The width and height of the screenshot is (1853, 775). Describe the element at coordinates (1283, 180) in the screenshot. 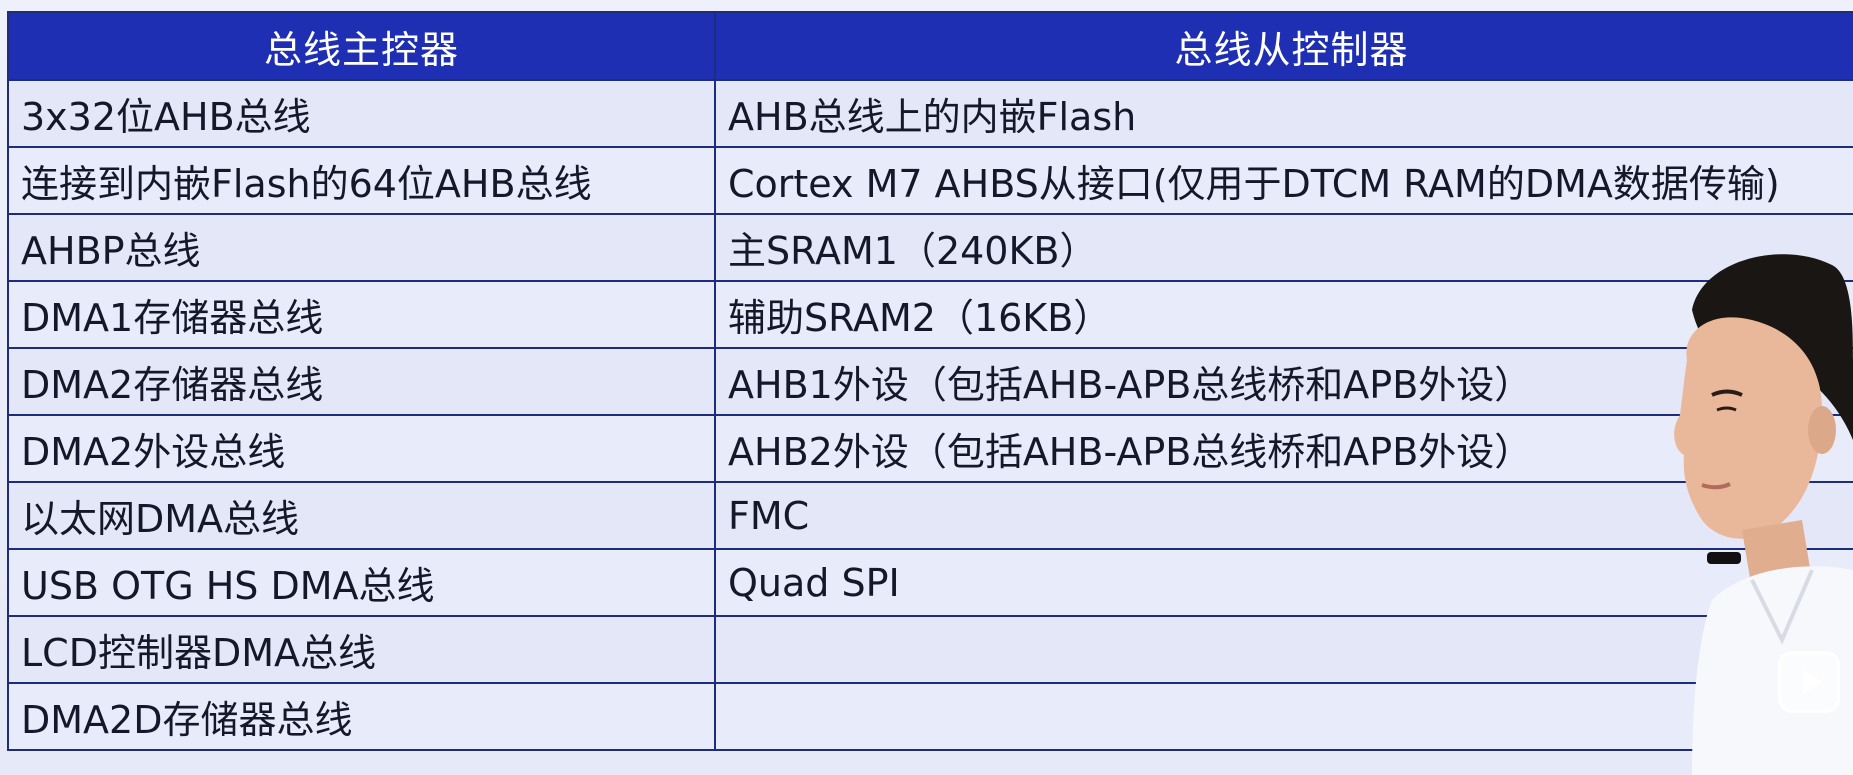

I see `slave-cell: Cortex M7 AHBS从接口(仅用于DTCM RAM的DMA数据传输)` at that location.